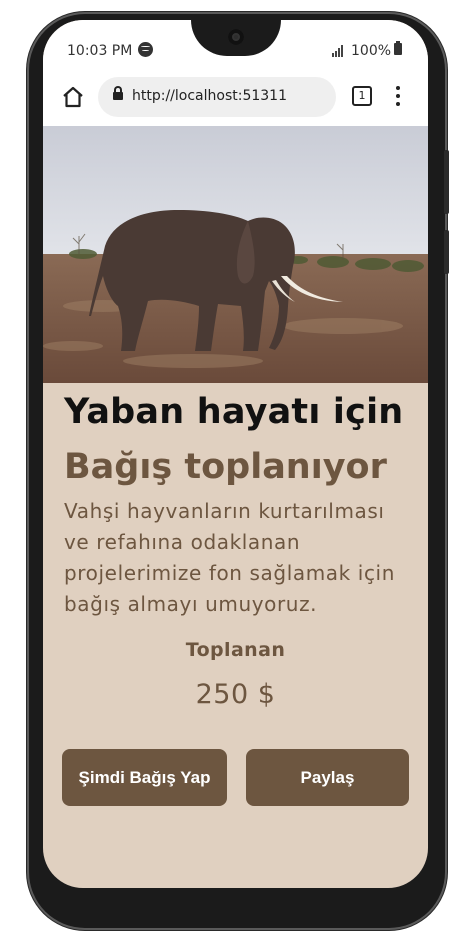  What do you see at coordinates (339, 51) in the screenshot?
I see `signal-icon` at bounding box center [339, 51].